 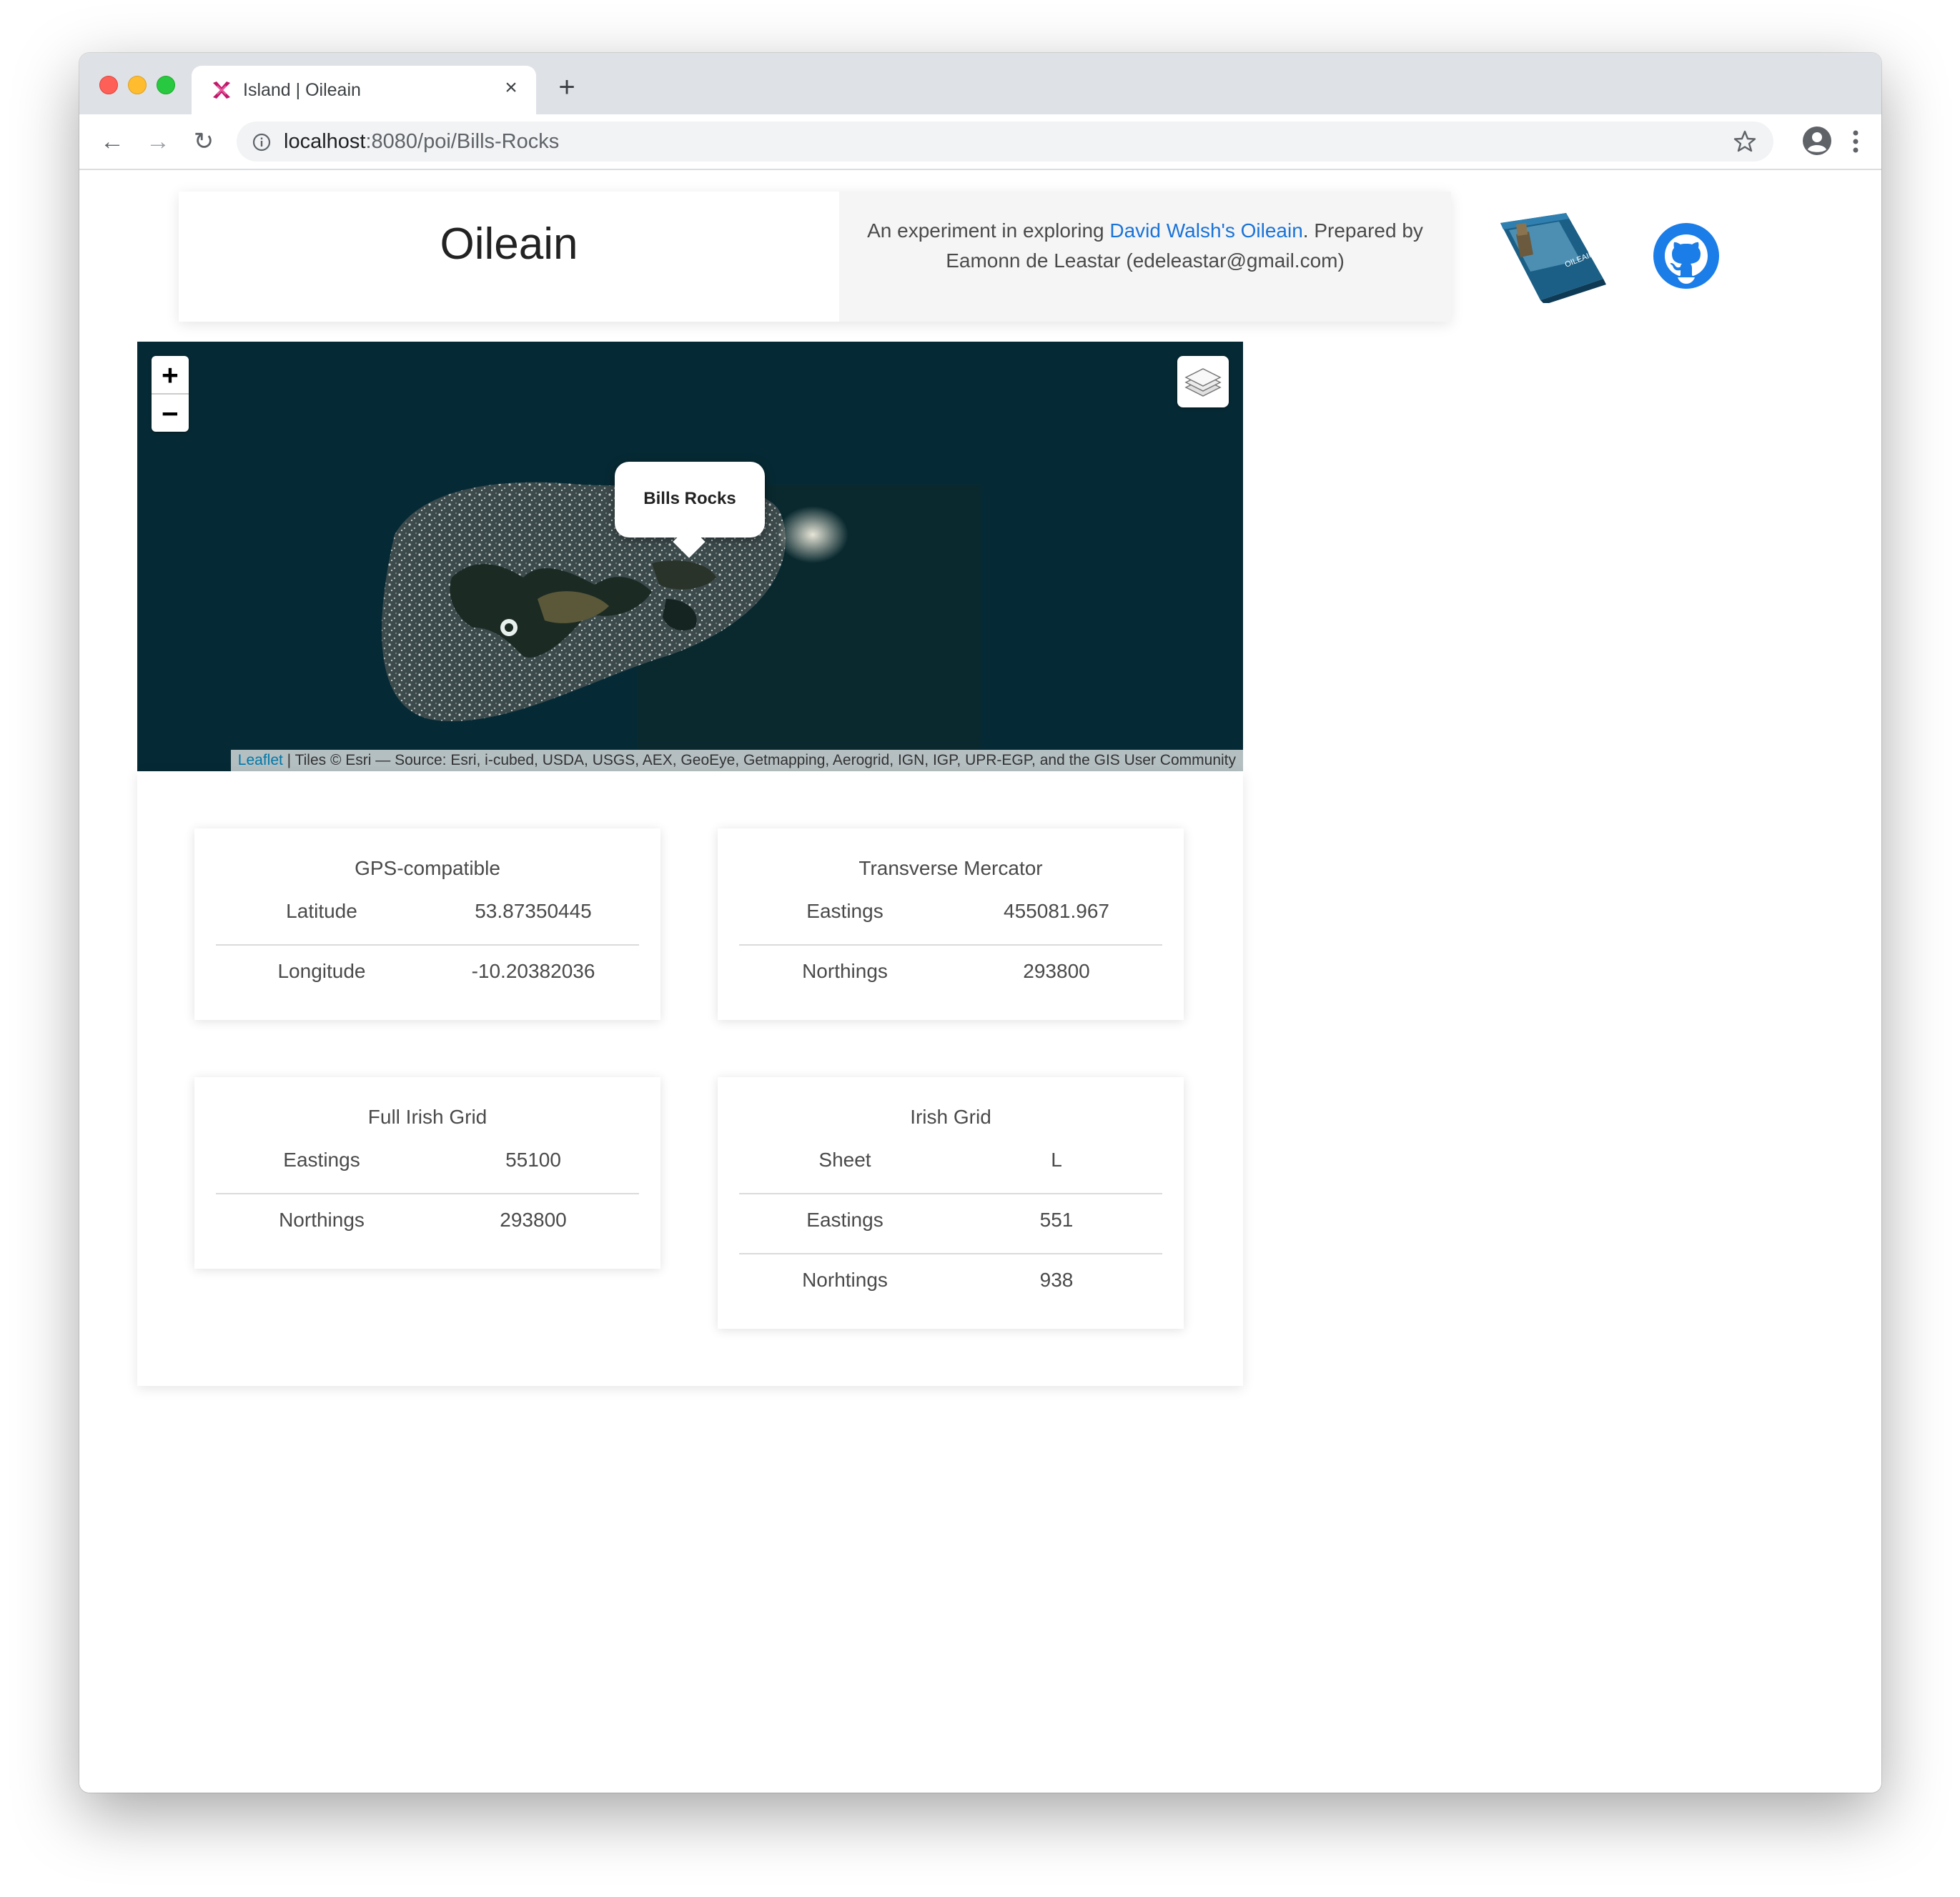 I want to click on row-label: Norhtings, so click(x=845, y=1280).